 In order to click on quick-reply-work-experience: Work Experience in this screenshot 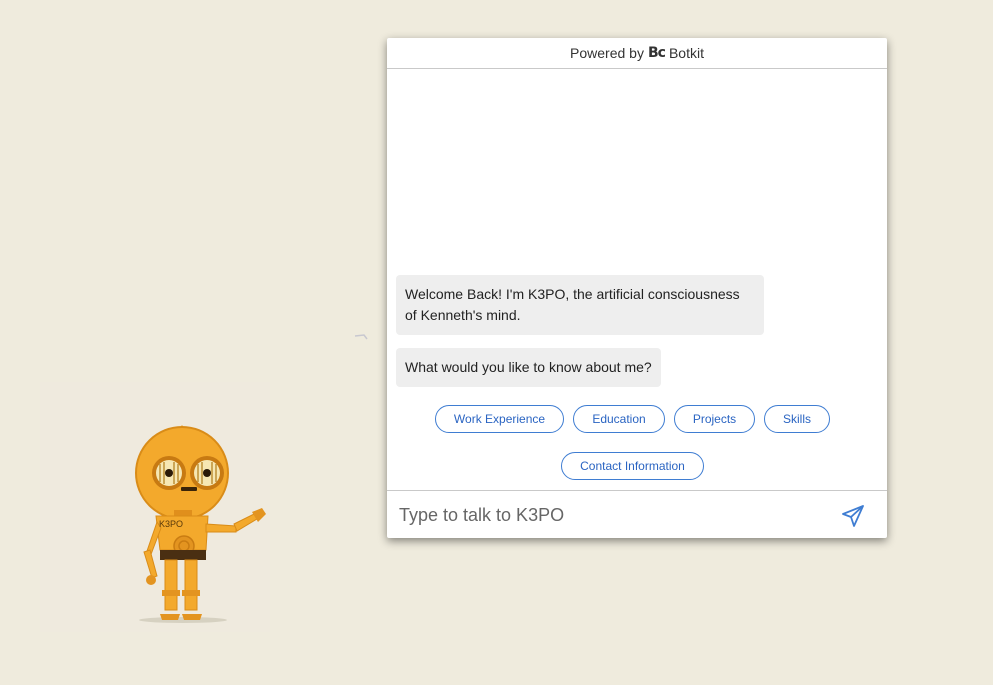, I will do `click(499, 419)`.